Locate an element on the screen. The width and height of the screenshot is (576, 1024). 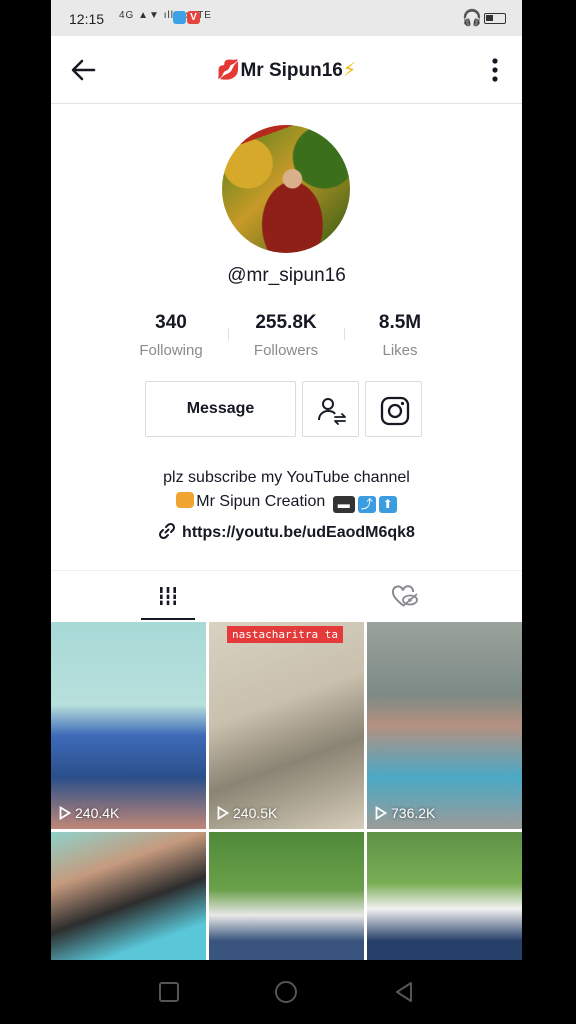
profile-tabs is located at coordinates (286, 595).